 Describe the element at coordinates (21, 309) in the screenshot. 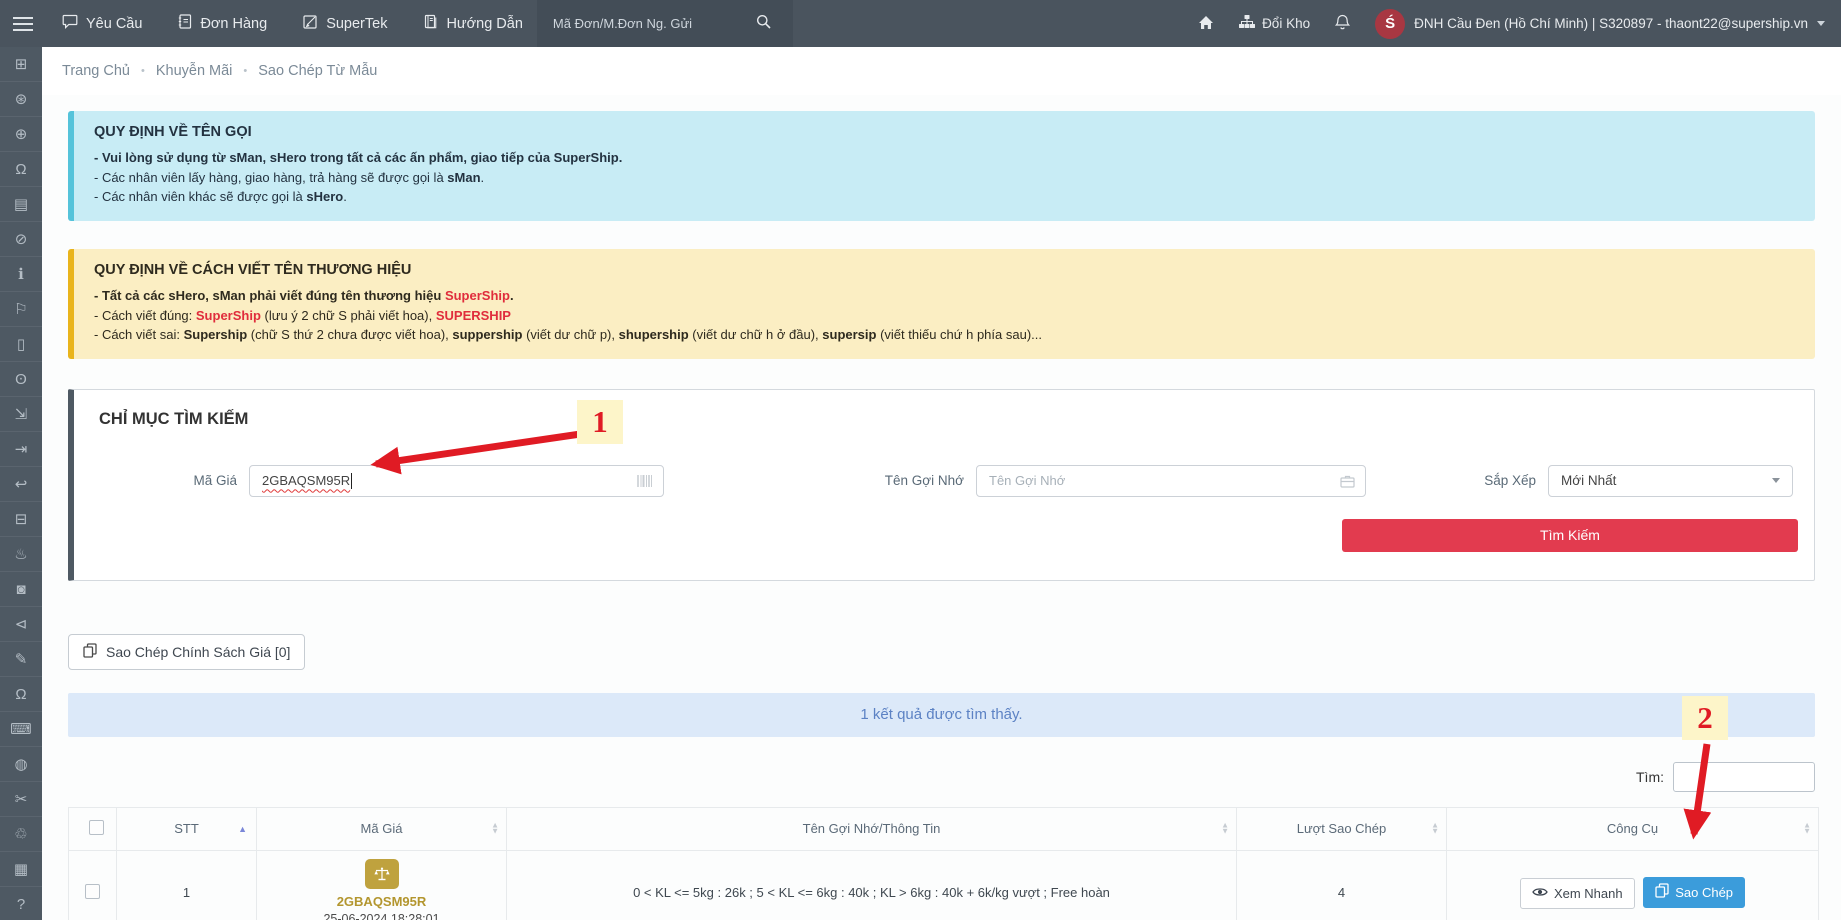

I see `sidebar-item-flag: ⚐` at that location.